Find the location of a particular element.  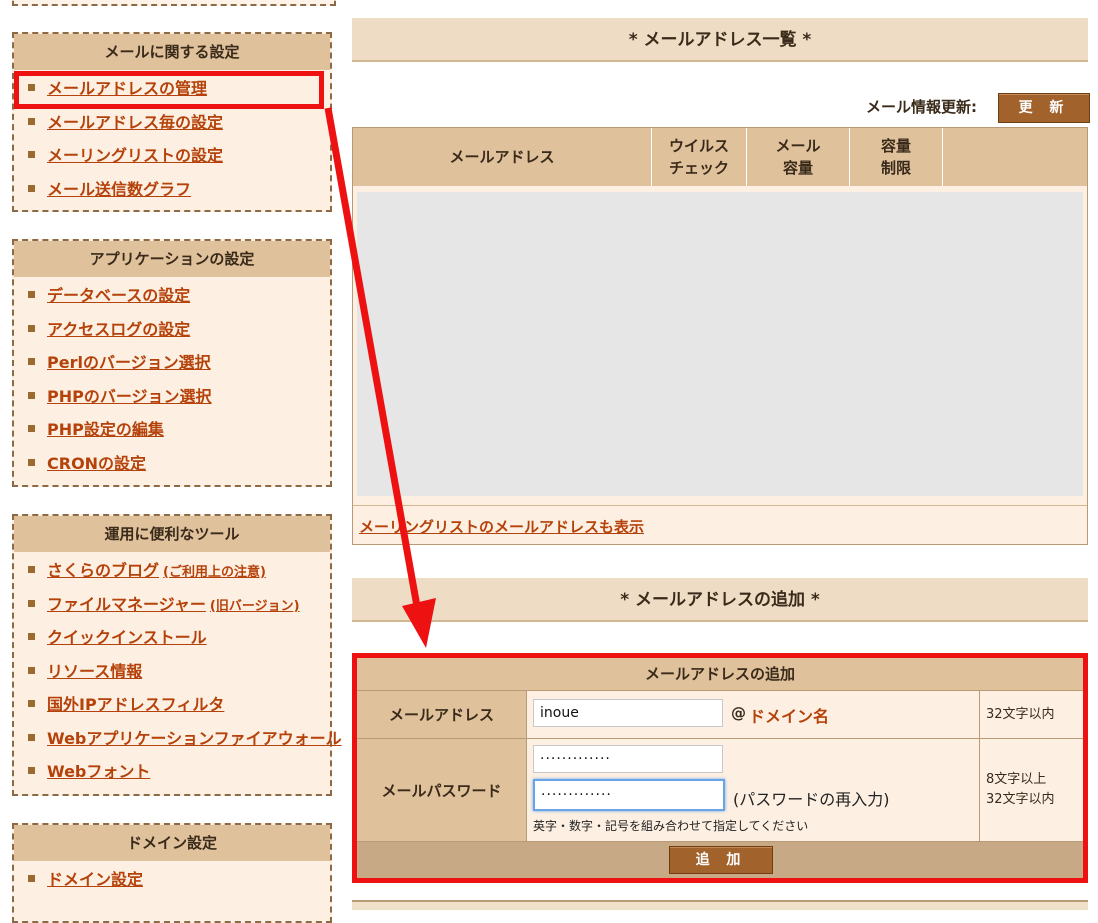

add-button: 追 加 is located at coordinates (721, 860).